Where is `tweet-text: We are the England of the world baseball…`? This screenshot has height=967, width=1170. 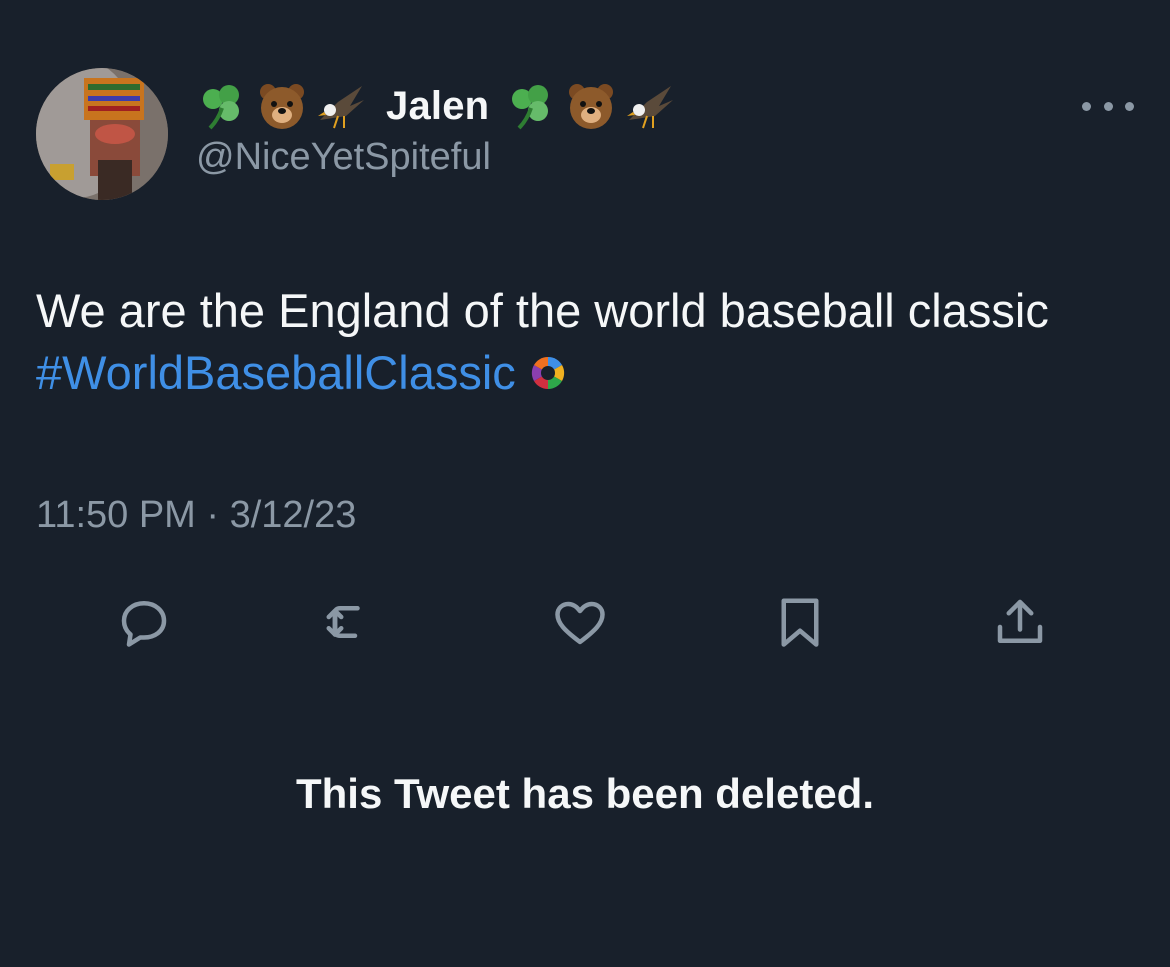 tweet-text: We are the England of the world baseball… is located at coordinates (591, 342).